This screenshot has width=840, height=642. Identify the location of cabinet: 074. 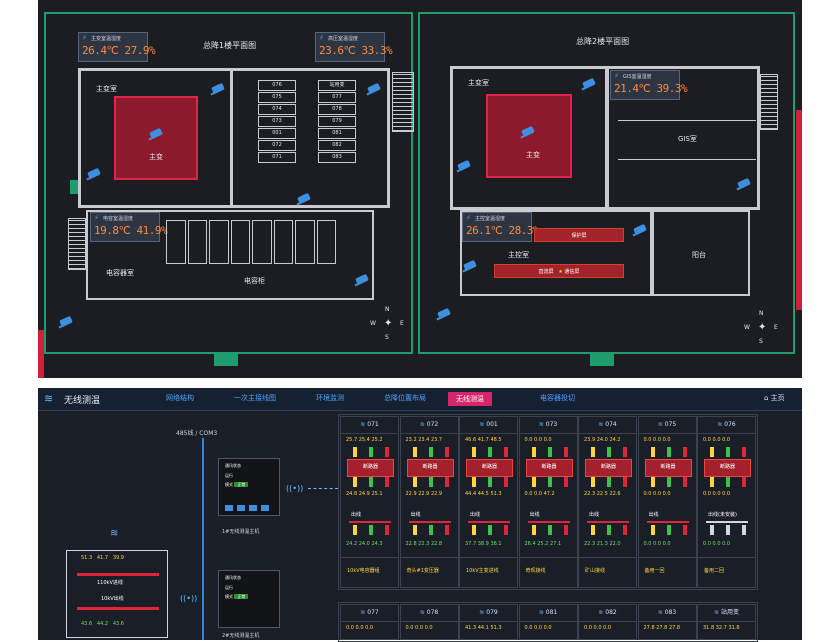
(277, 109).